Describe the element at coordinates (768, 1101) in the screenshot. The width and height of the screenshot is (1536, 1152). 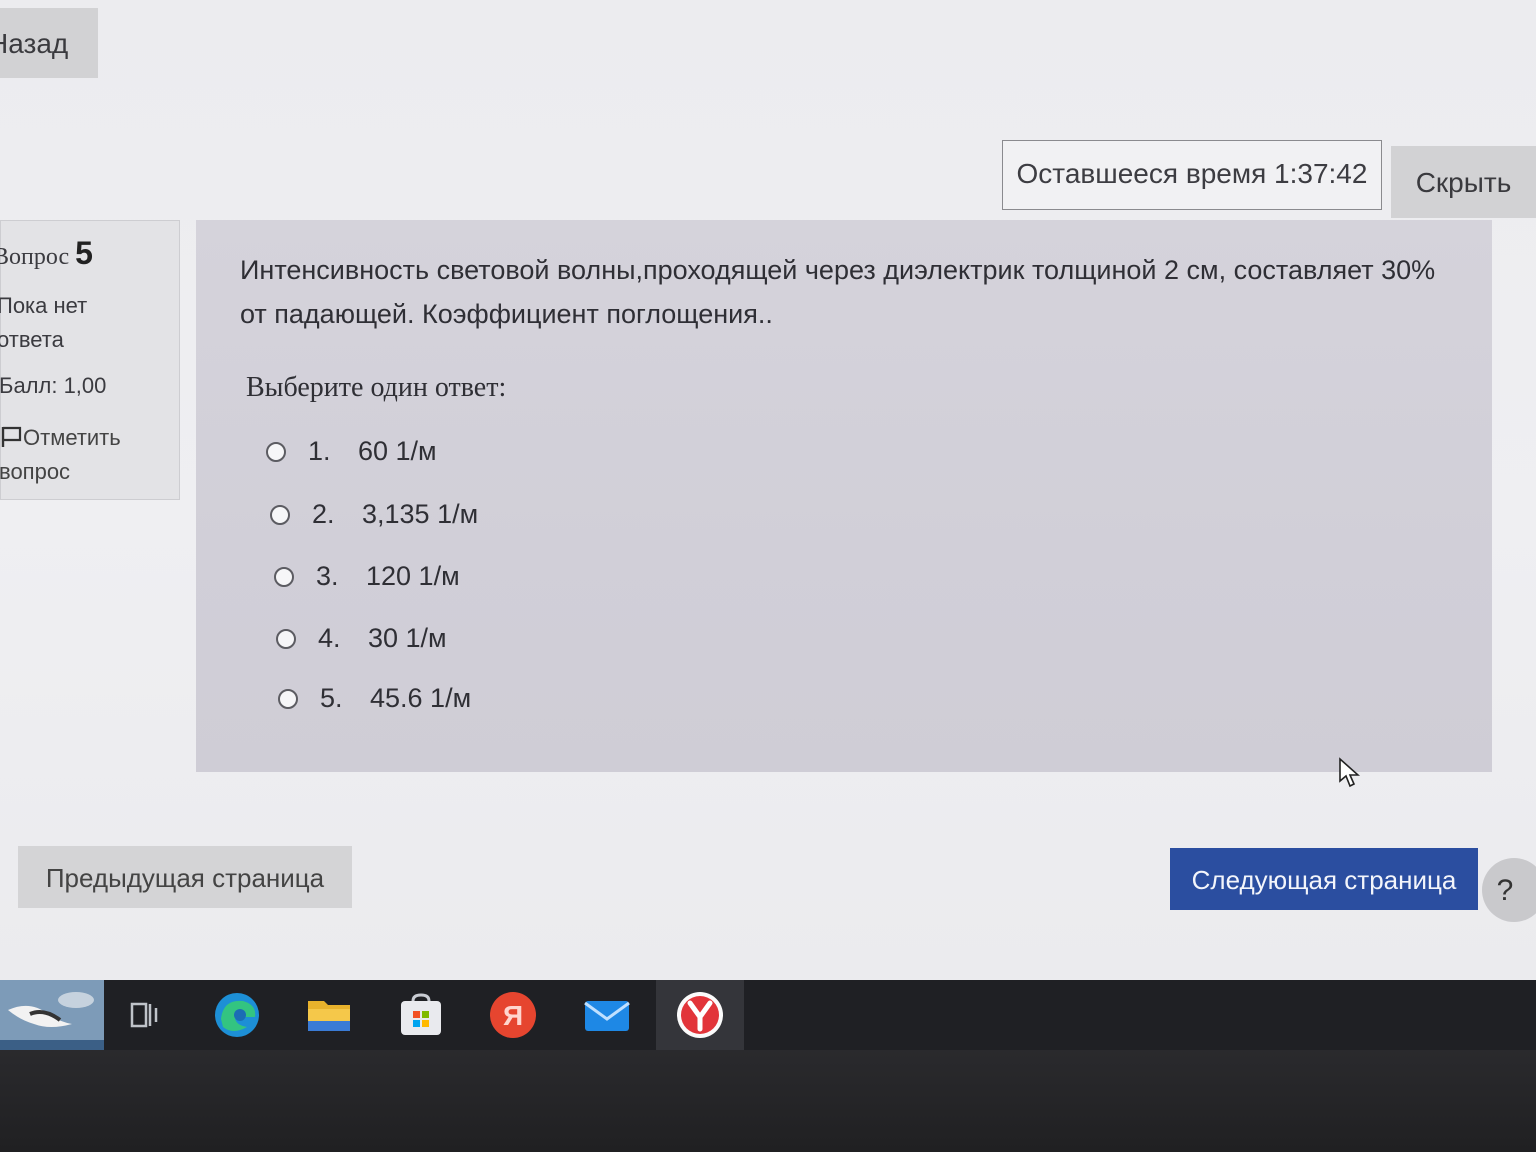
I see `monitor-bezel` at that location.